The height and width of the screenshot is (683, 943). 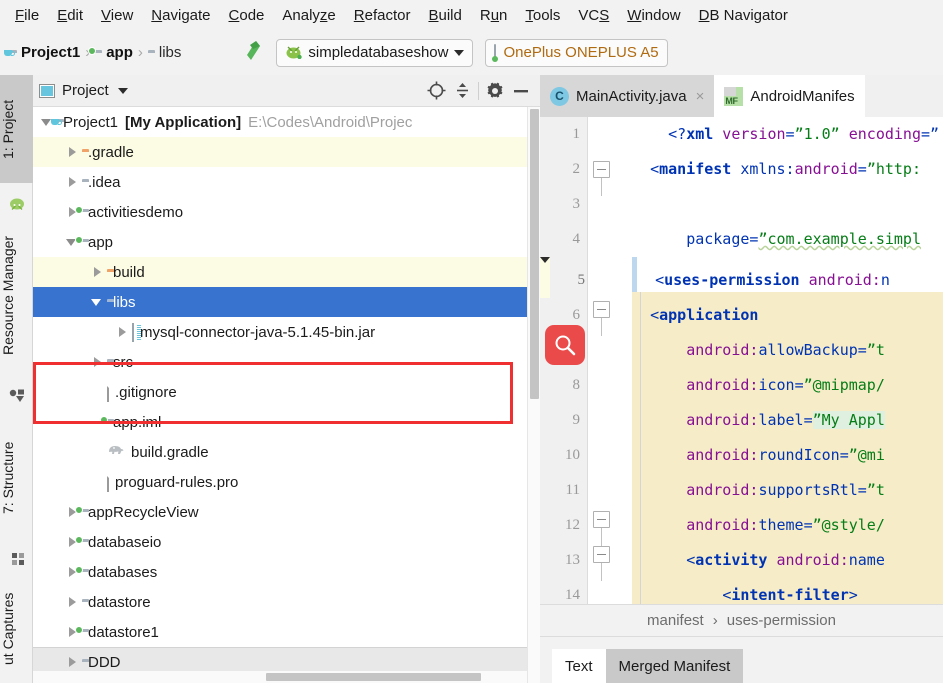 I want to click on breadcrumb-label: Project1, so click(x=51, y=52).